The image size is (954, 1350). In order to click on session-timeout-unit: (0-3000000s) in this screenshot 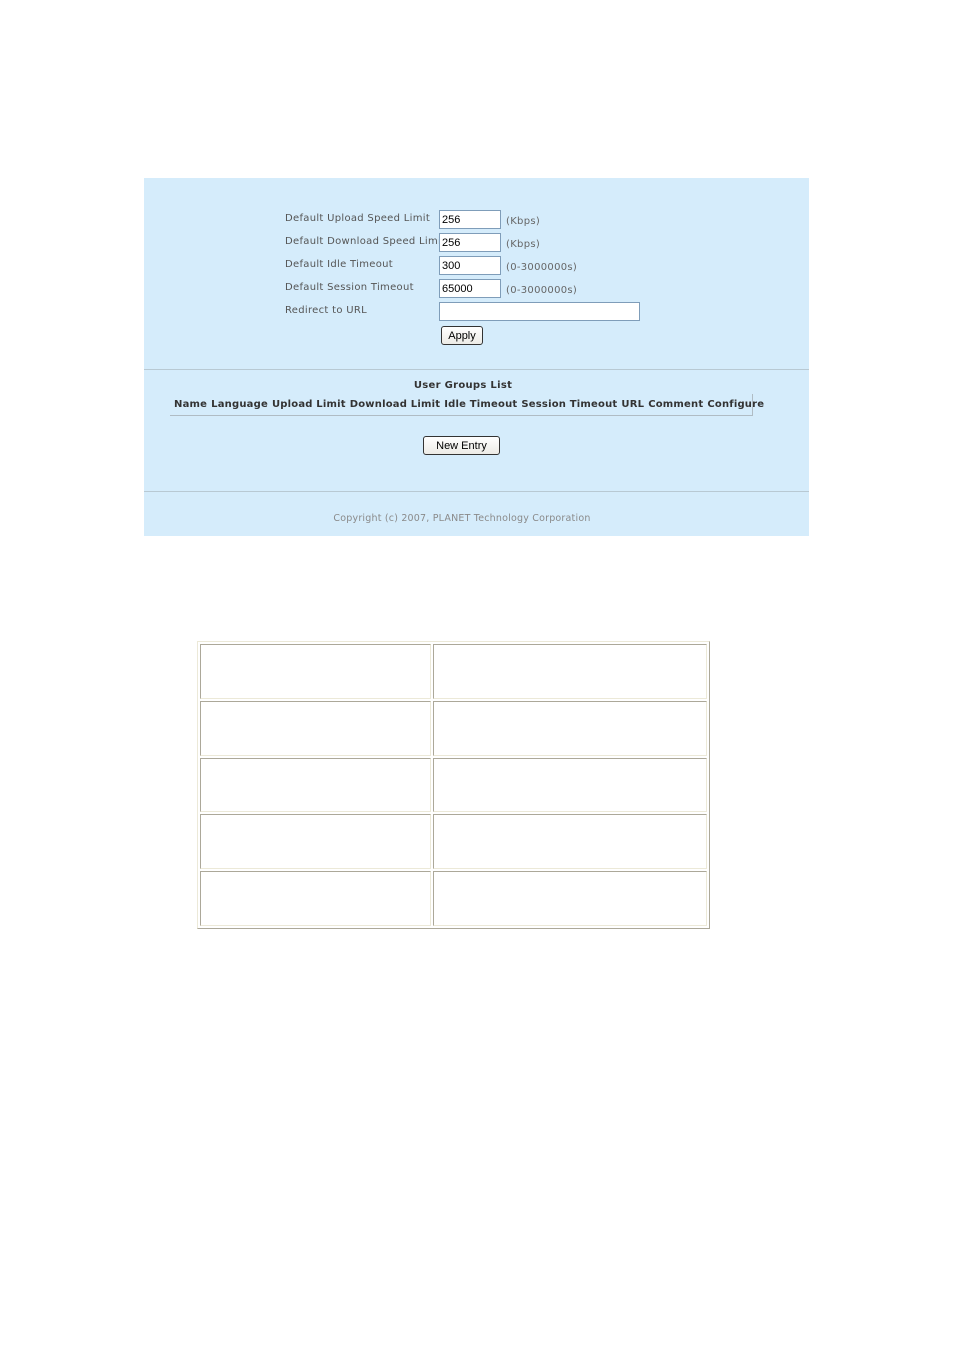, I will do `click(542, 290)`.